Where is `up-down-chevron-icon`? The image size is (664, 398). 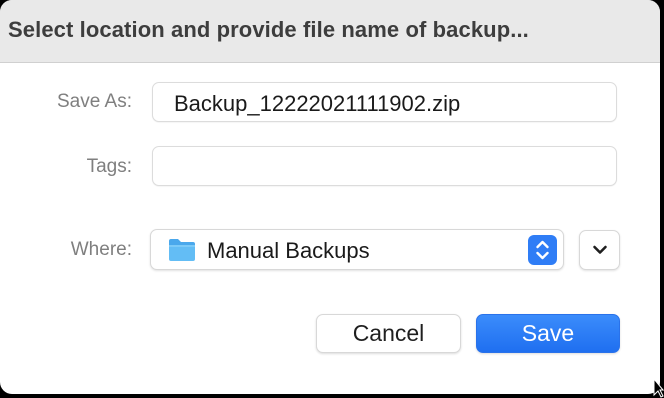 up-down-chevron-icon is located at coordinates (542, 250).